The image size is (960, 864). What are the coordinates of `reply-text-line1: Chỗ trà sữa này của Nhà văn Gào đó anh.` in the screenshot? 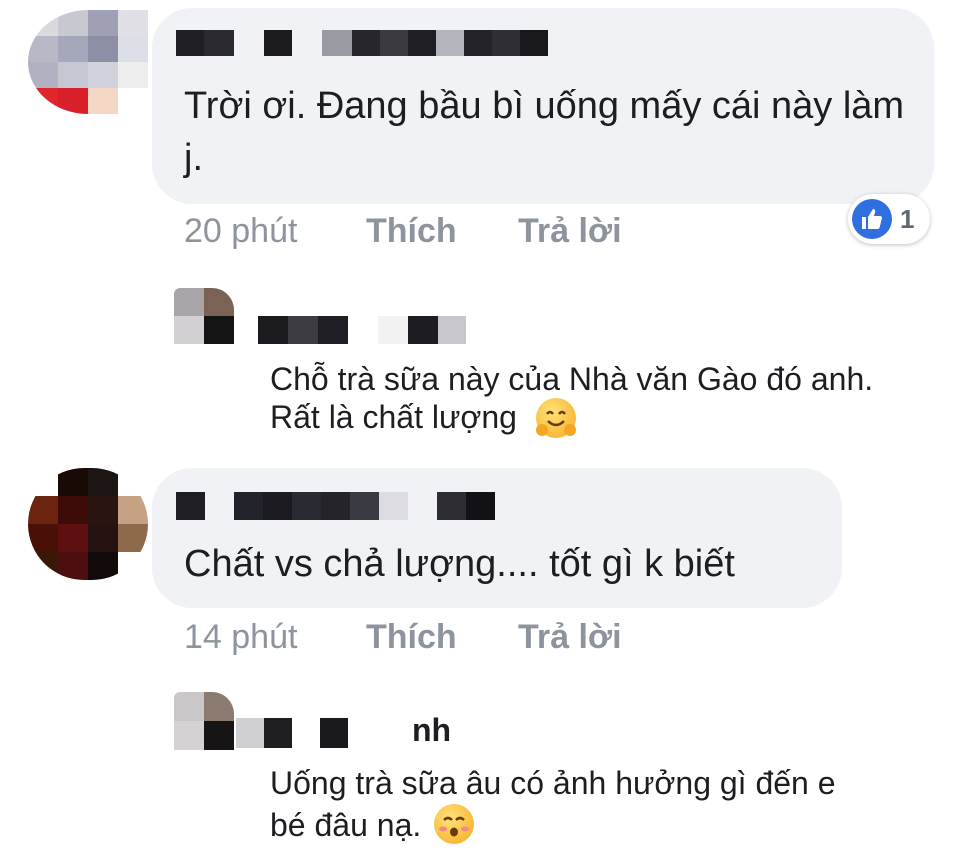 It's located at (572, 379).